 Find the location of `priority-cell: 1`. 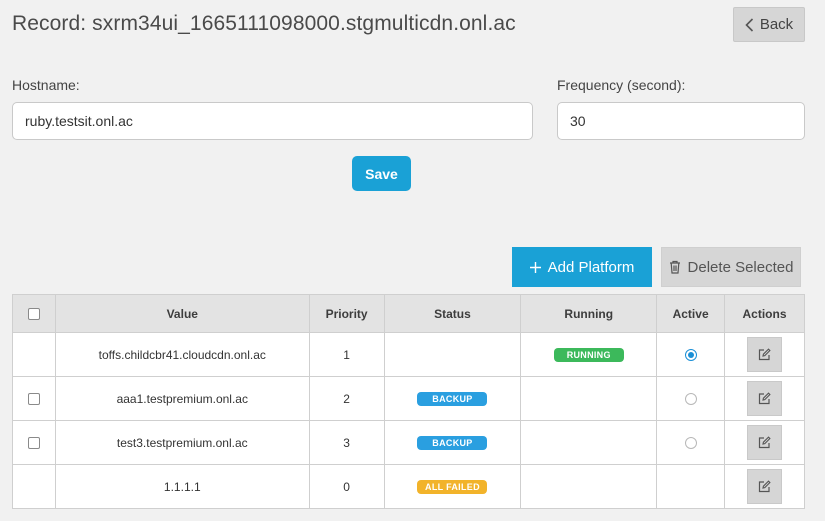

priority-cell: 1 is located at coordinates (346, 354).